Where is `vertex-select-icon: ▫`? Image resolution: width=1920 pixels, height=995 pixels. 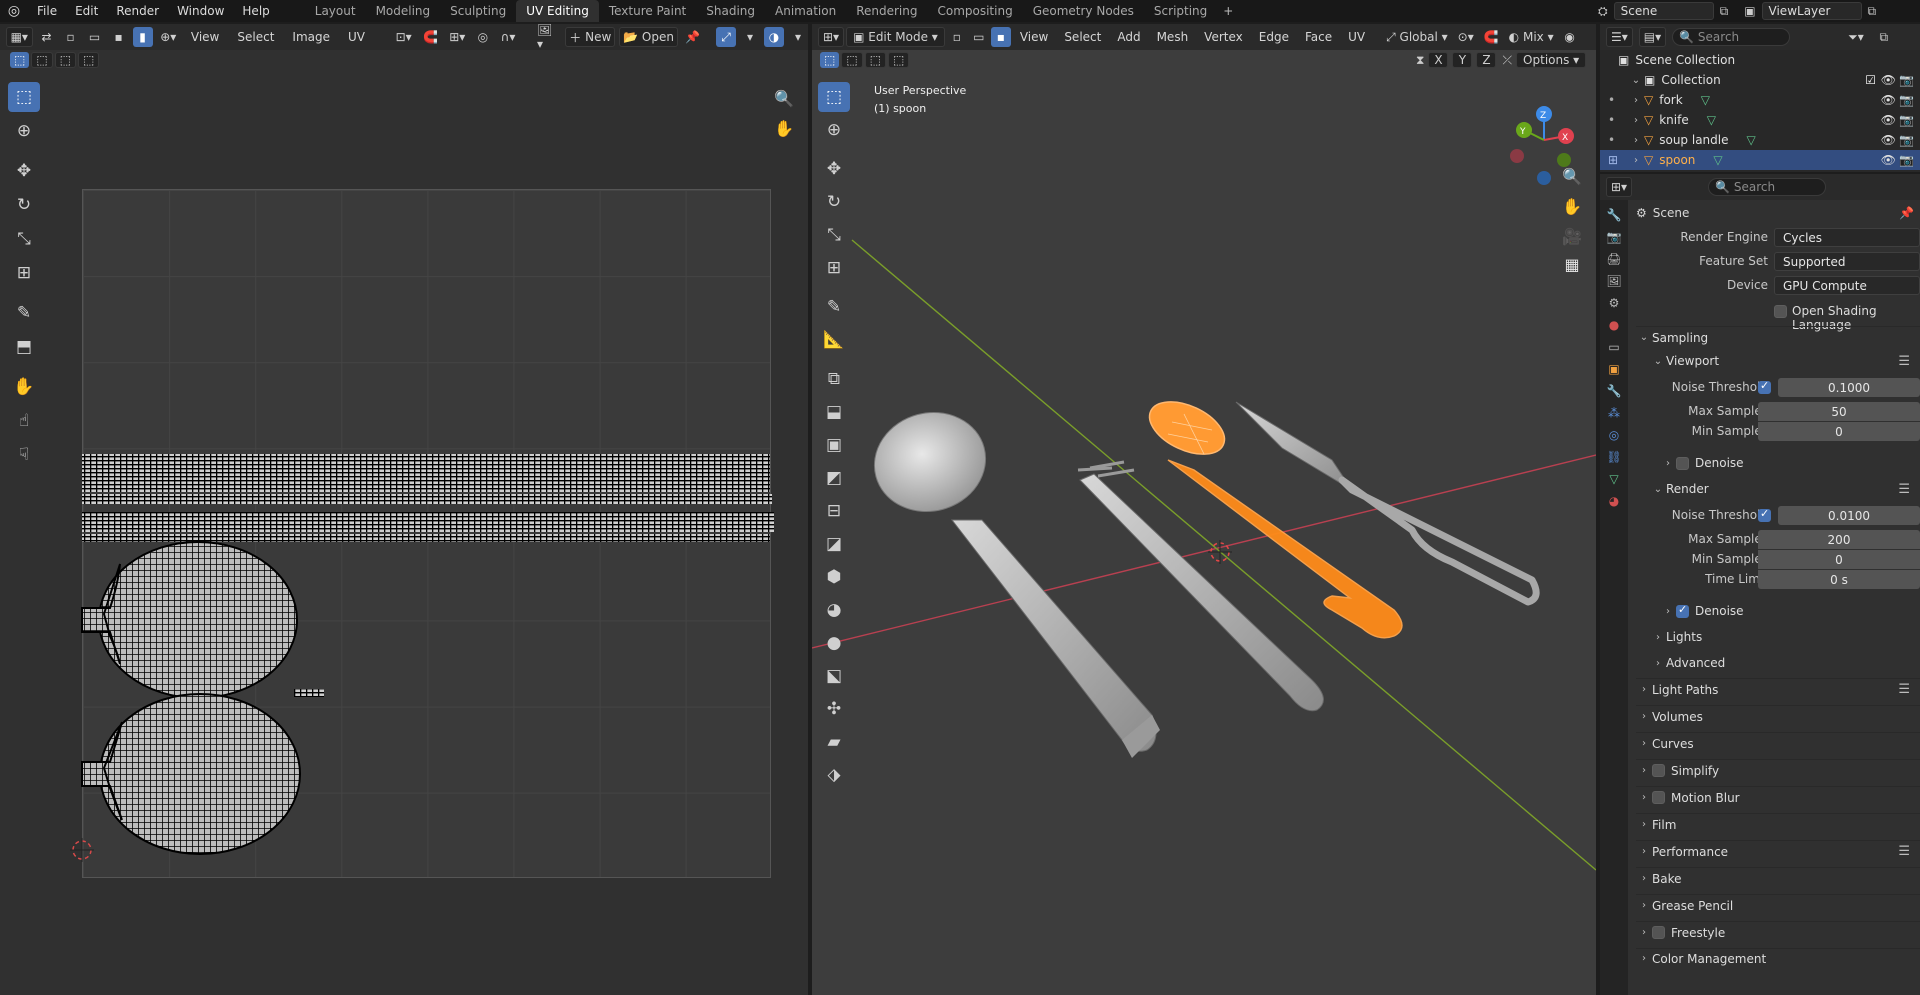 vertex-select-icon: ▫ is located at coordinates (957, 37).